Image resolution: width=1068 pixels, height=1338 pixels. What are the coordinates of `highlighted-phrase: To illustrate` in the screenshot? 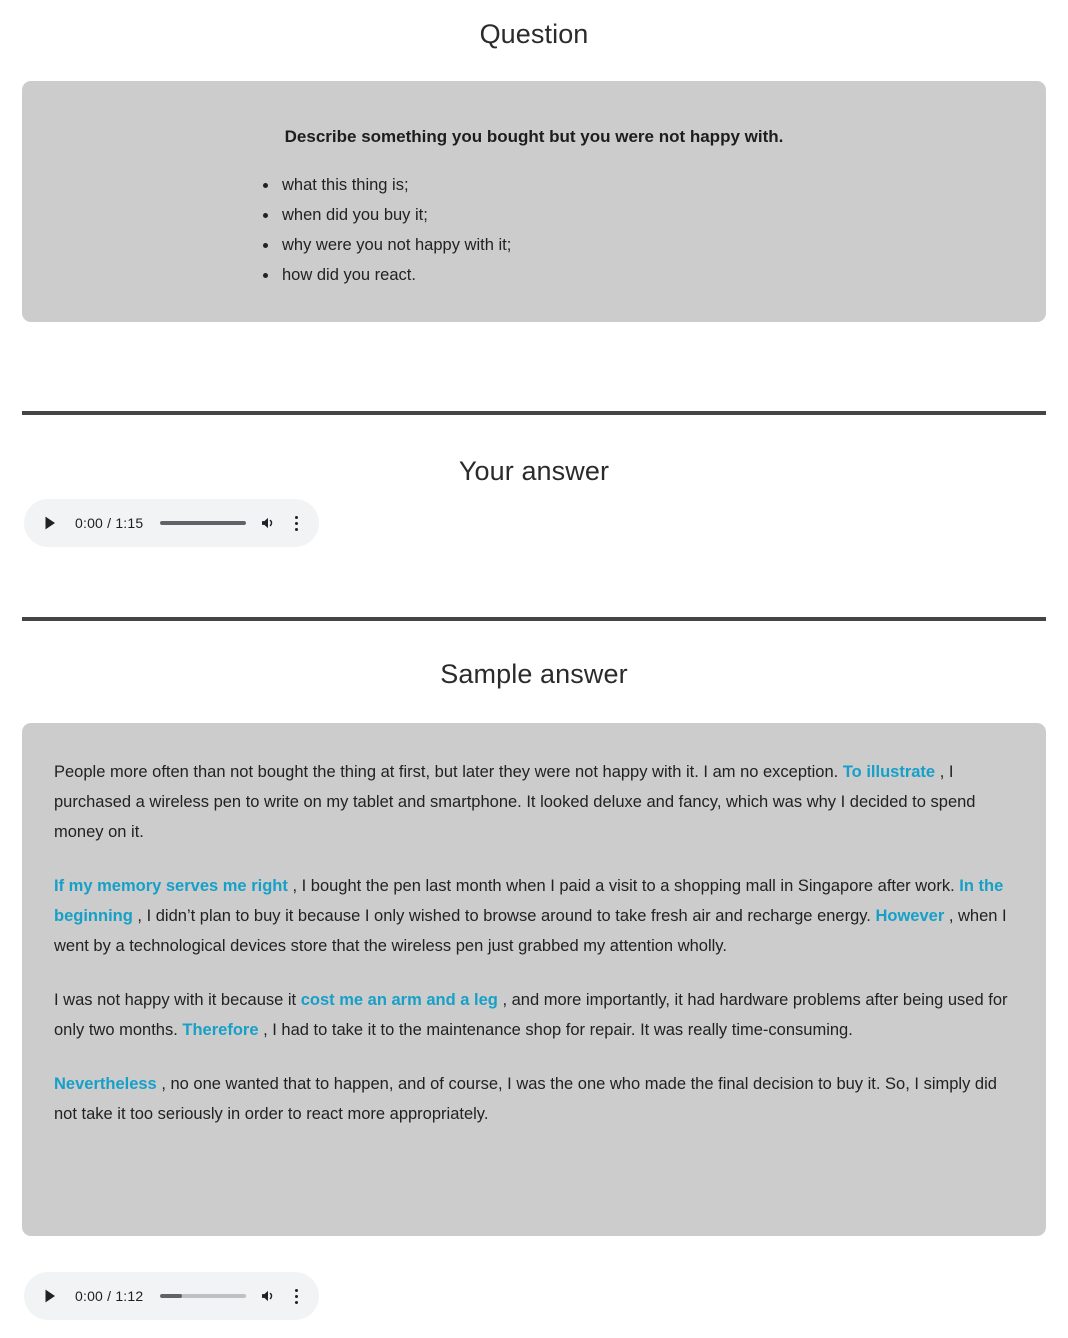 It's located at (889, 772).